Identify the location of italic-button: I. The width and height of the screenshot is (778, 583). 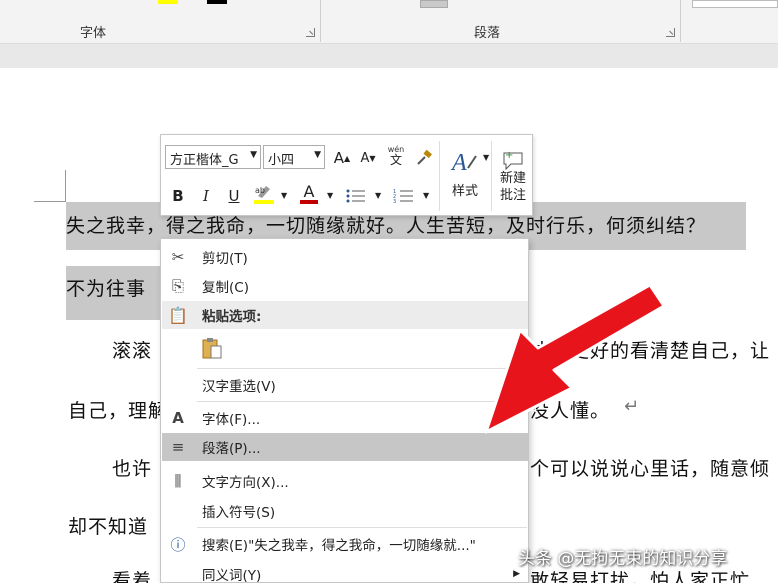
(206, 196).